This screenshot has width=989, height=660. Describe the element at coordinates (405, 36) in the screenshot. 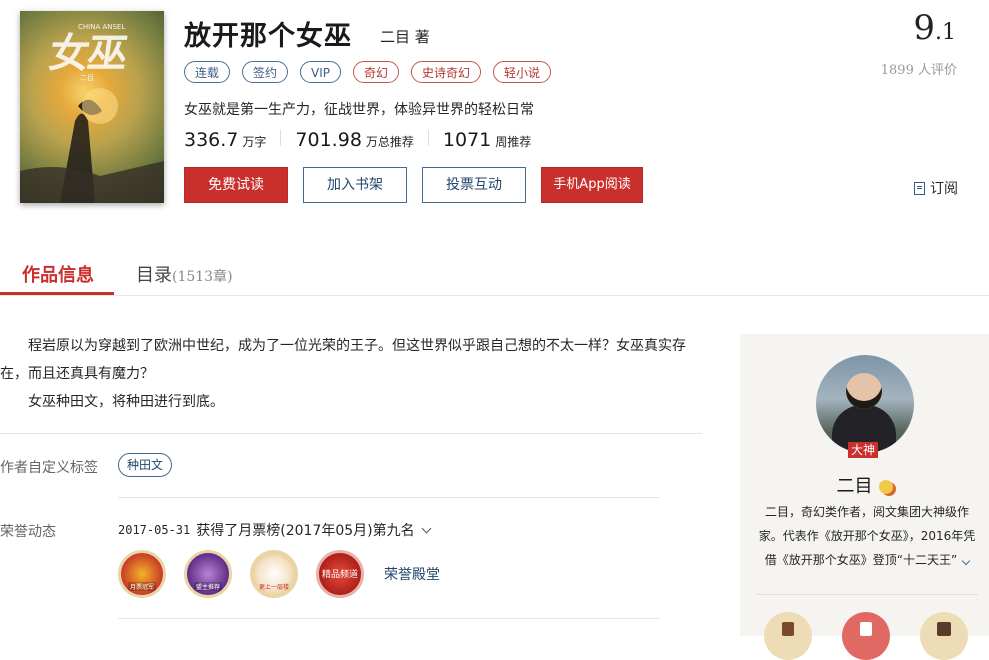

I see `book-author: 二目 著` at that location.